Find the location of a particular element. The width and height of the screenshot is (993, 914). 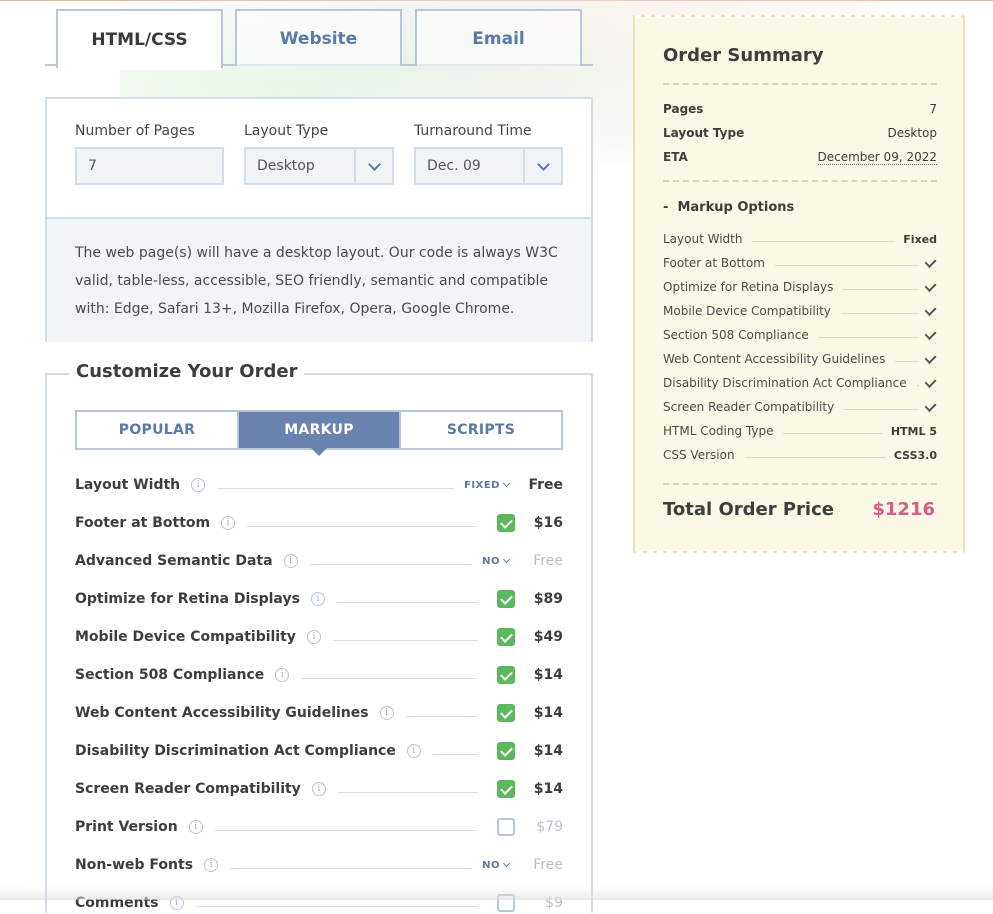

markup-summary-row: Optimize for Retina Displays is located at coordinates (800, 287).